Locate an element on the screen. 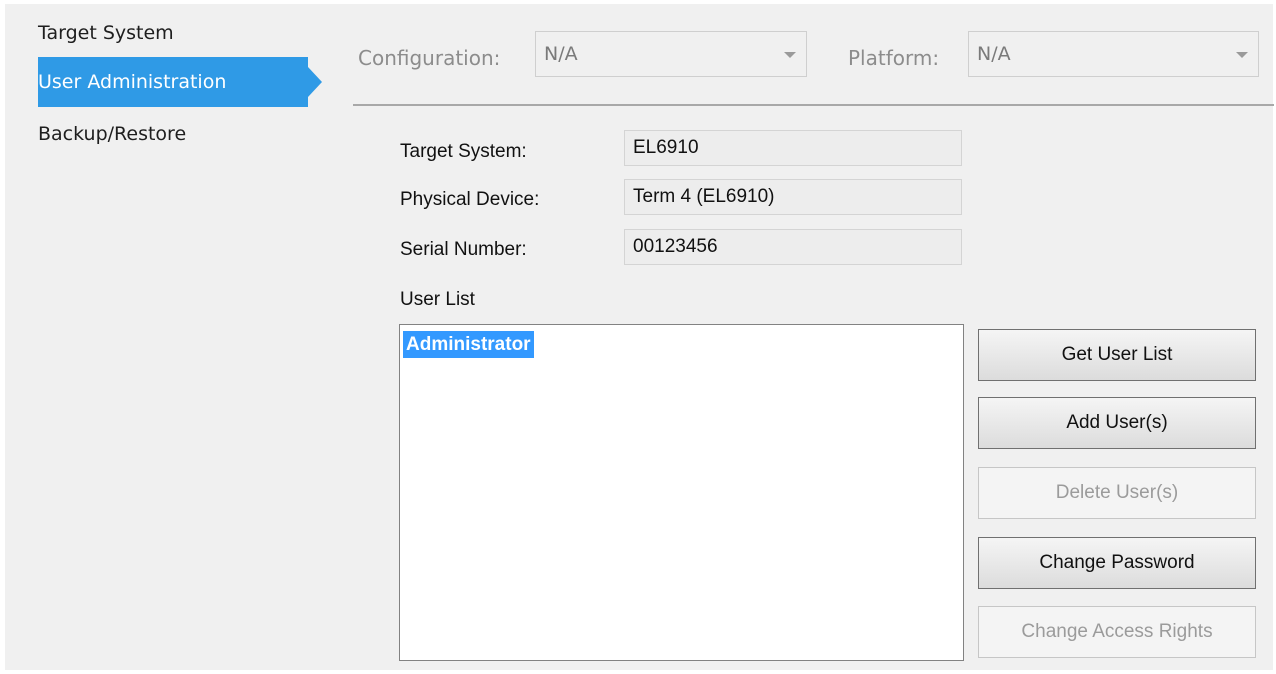 The width and height of the screenshot is (1276, 674). target-system-label: Target System: is located at coordinates (463, 151).